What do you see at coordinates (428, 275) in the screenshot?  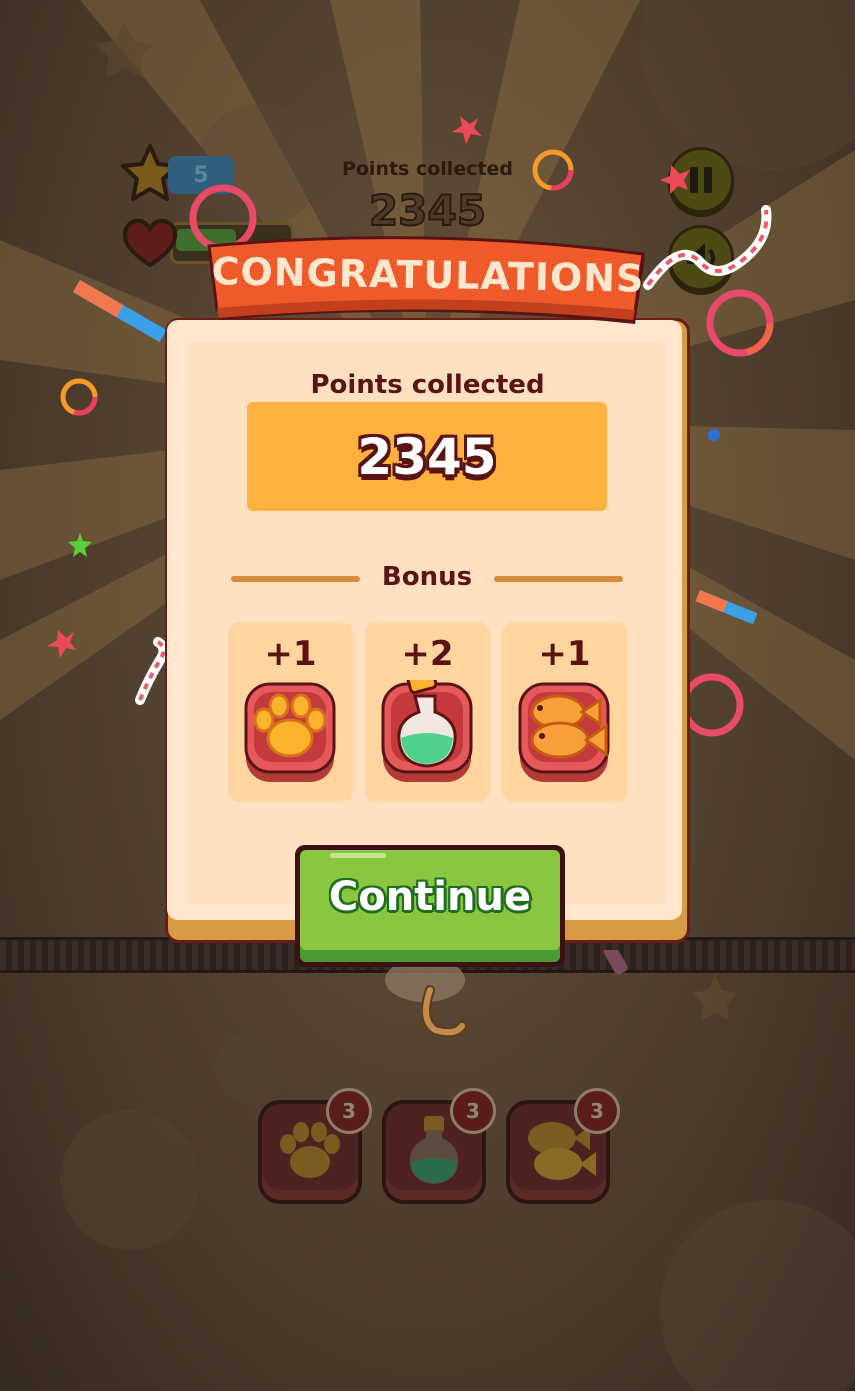 I see `banner-title: CONGRATULATIONS` at bounding box center [428, 275].